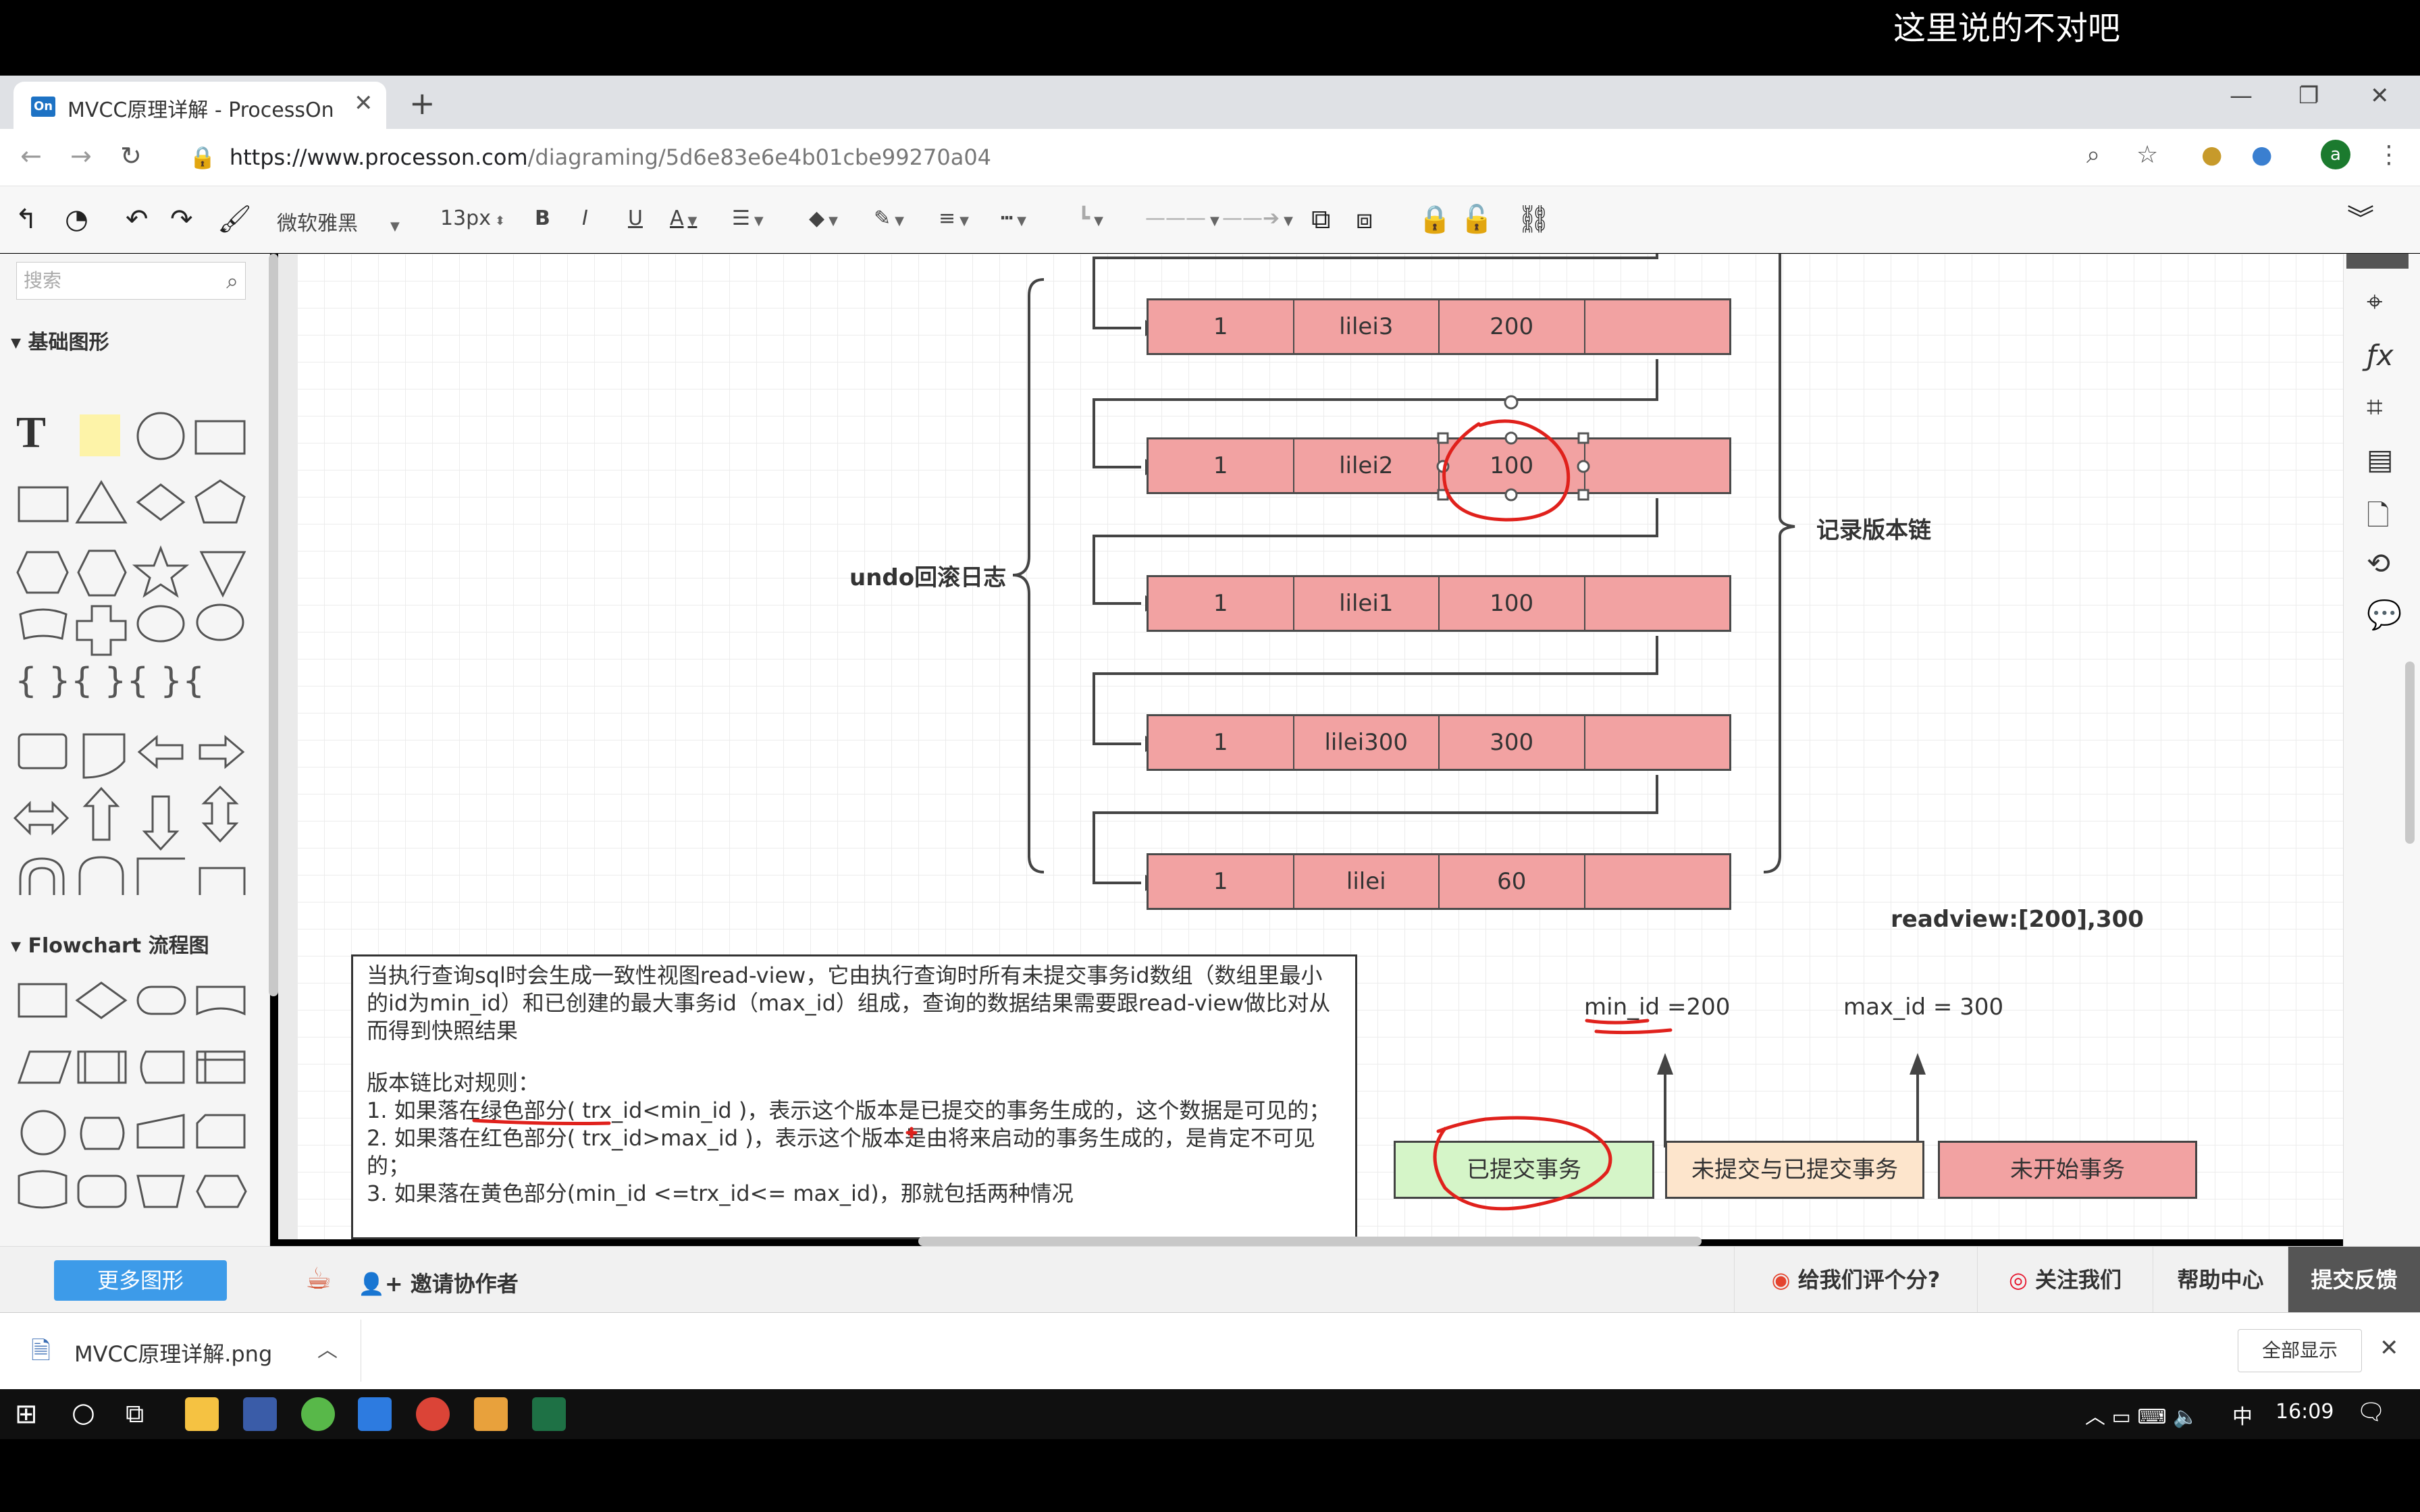  What do you see at coordinates (140, 1280) in the screenshot?
I see `more-shapes-button: 更多图形` at bounding box center [140, 1280].